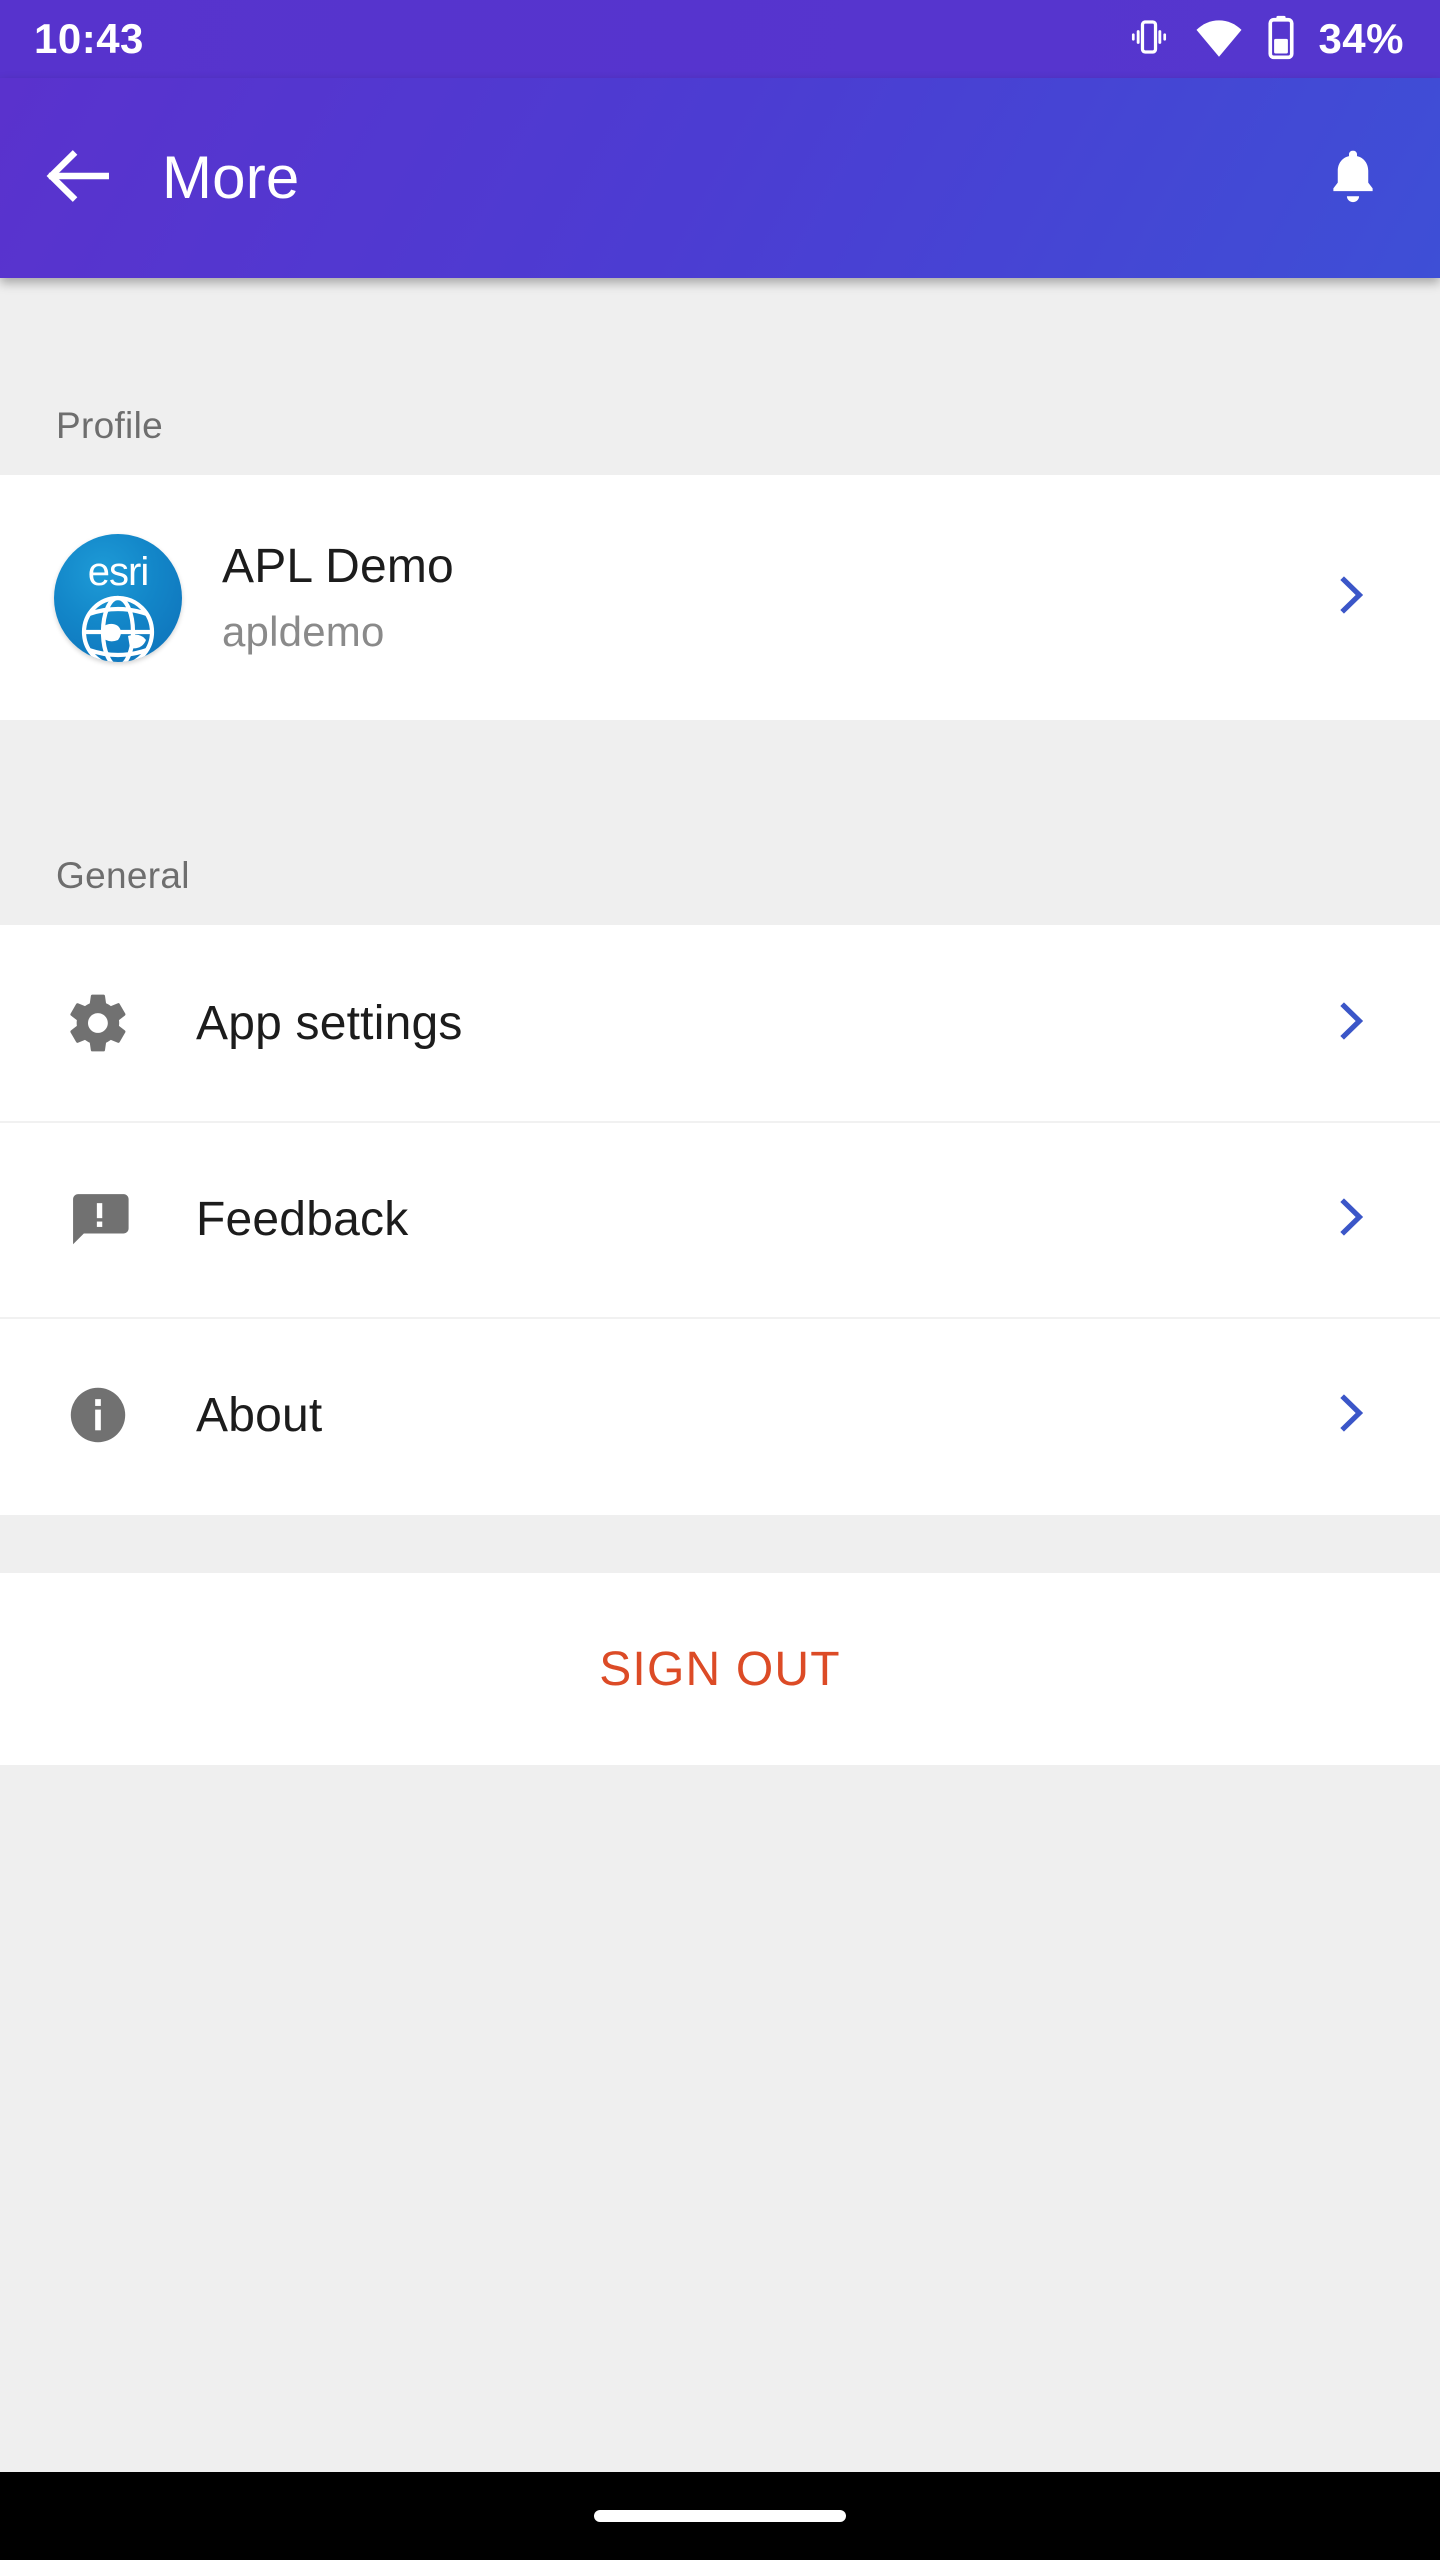 This screenshot has height=2560, width=1440. What do you see at coordinates (329, 1023) in the screenshot?
I see `list-item-label: App settings` at bounding box center [329, 1023].